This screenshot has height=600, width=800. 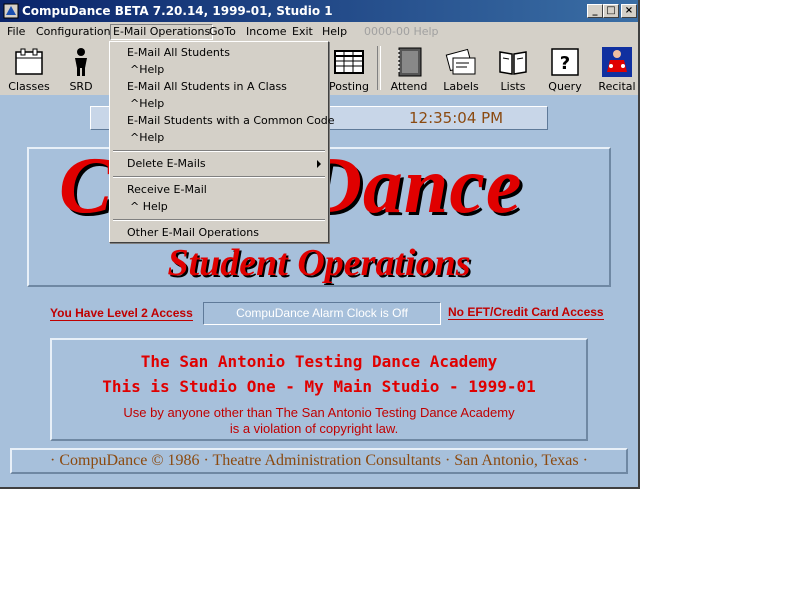 I want to click on menu-exit: Exit, so click(x=302, y=32).